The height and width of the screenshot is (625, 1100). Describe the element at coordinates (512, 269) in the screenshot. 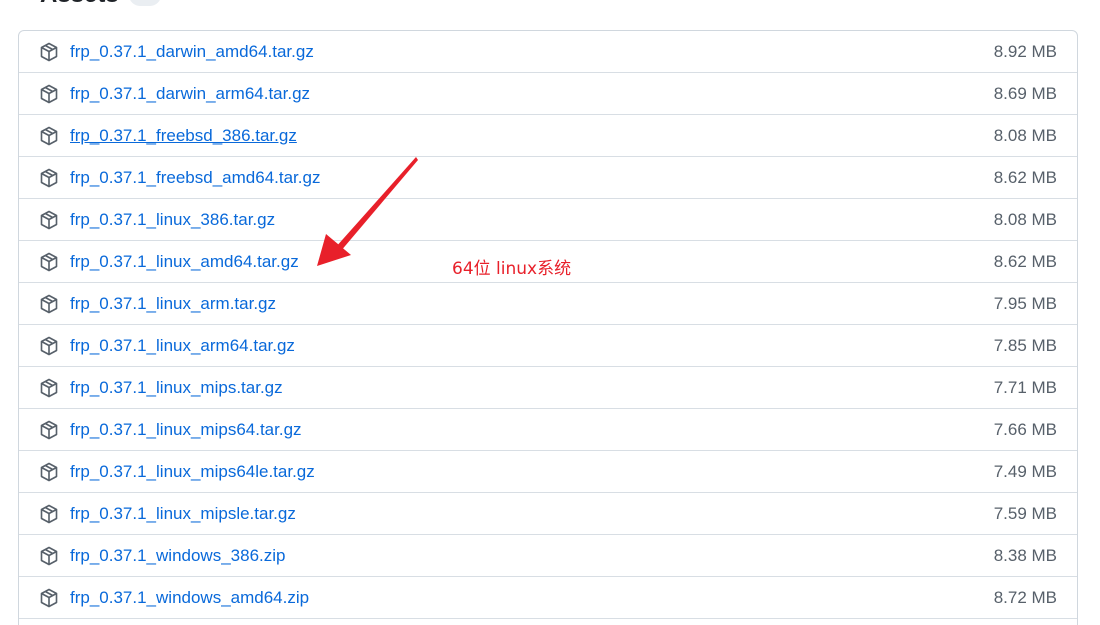

I see `annotation-label: 64位 linux系统` at that location.